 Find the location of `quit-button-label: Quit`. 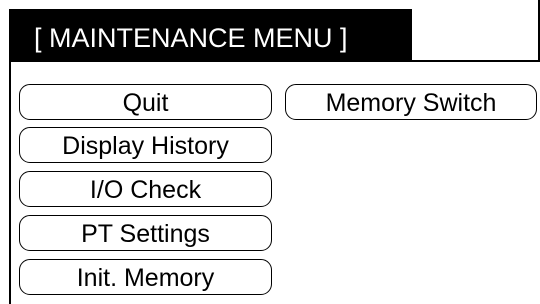

quit-button-label: Quit is located at coordinates (145, 103).